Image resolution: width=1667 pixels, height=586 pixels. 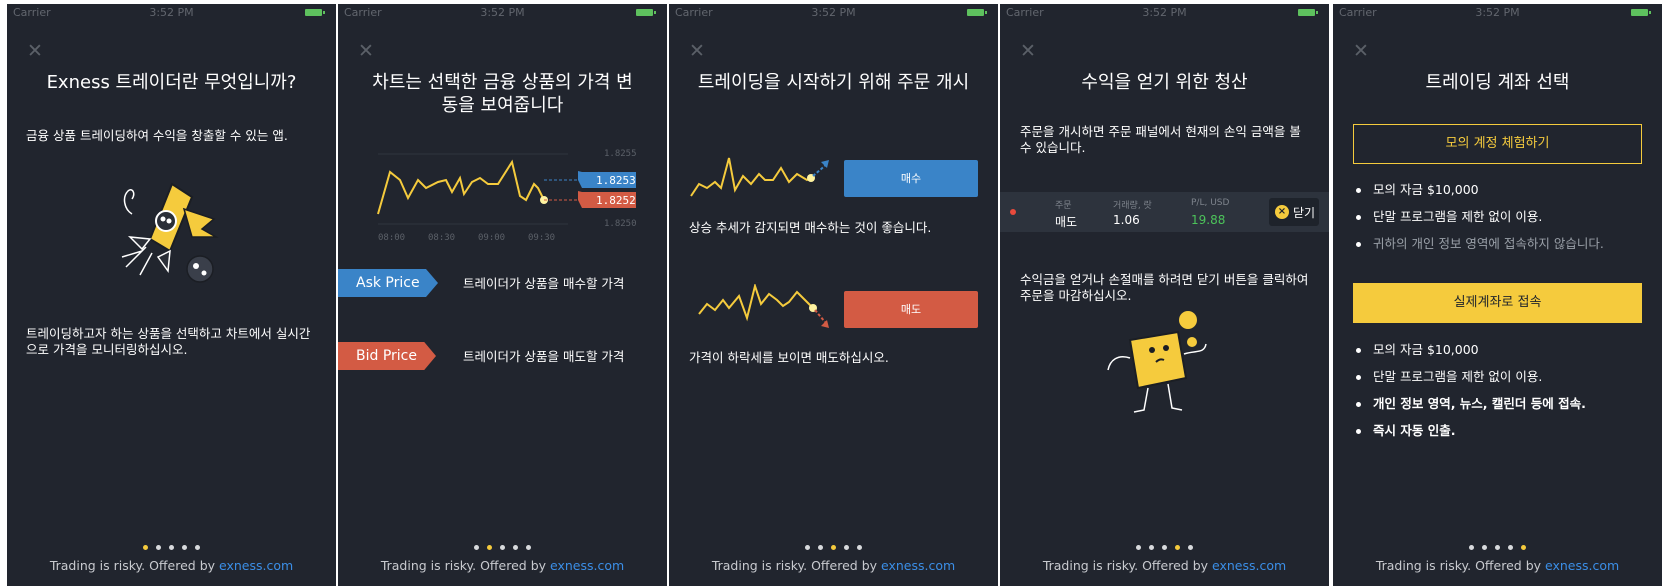 I want to click on ask-price-tag: Ask Price, so click(x=388, y=283).